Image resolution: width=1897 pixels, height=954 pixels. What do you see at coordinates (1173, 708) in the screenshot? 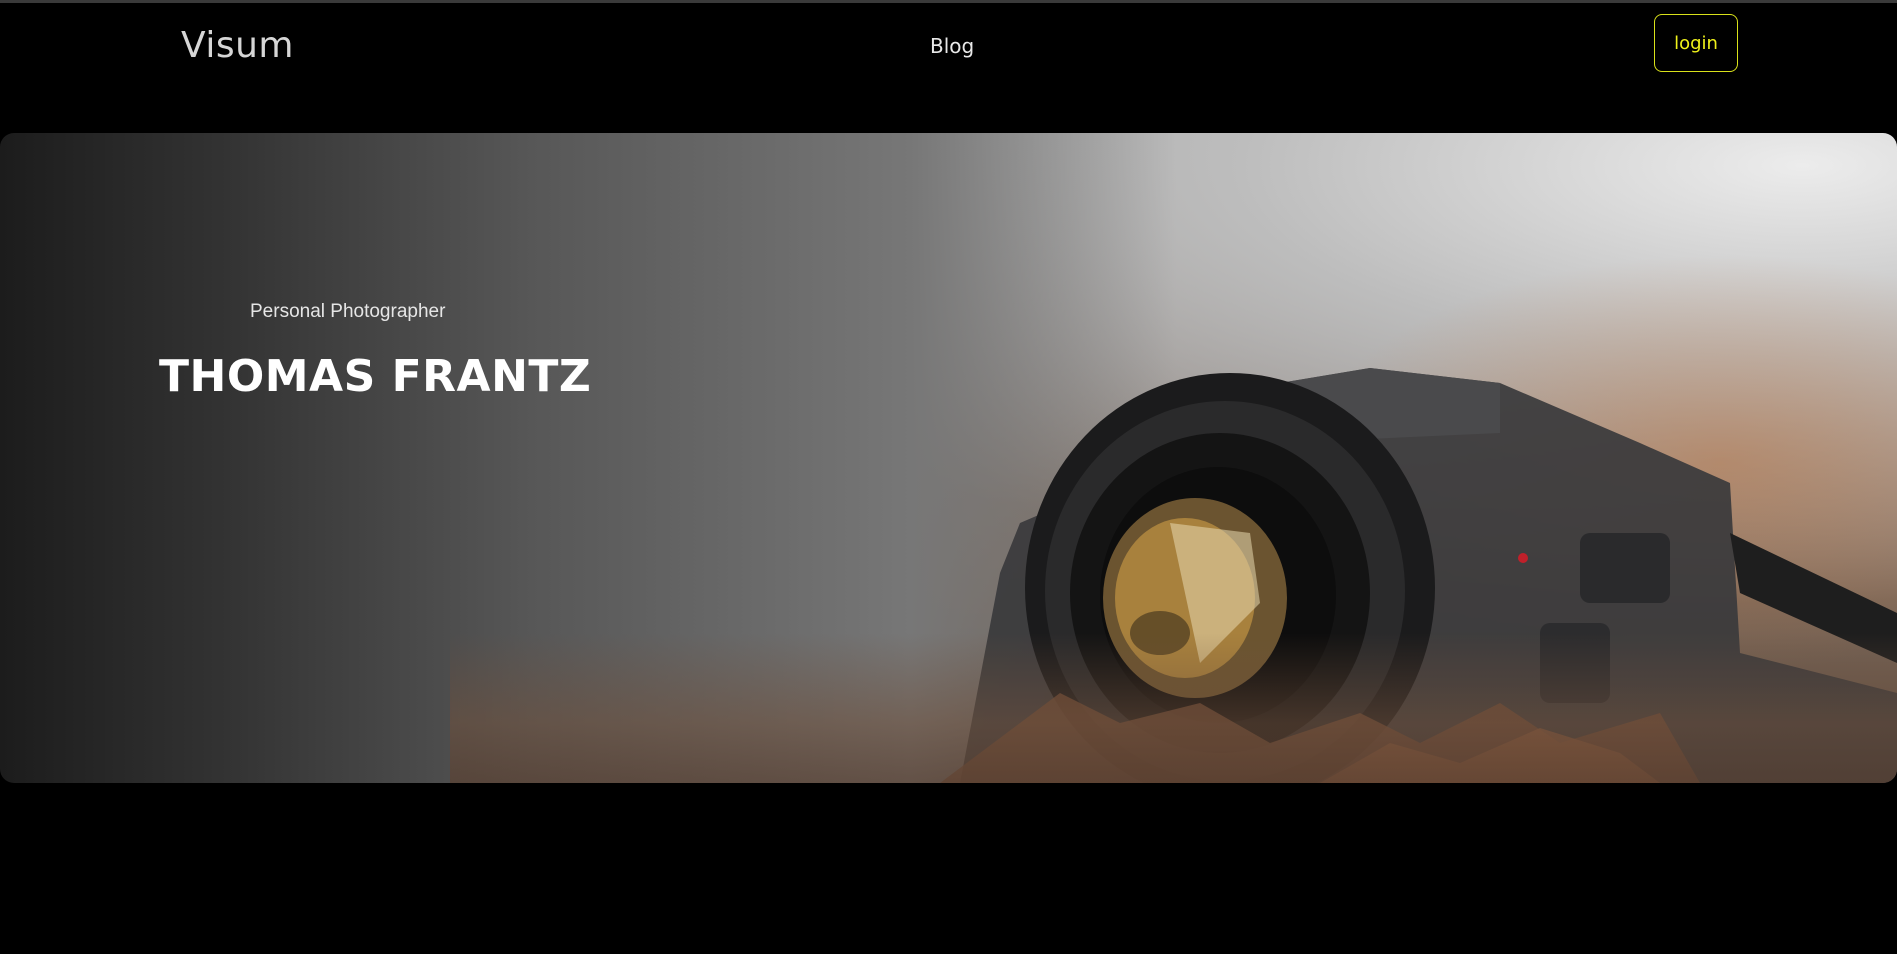
I see `hero-ground-shade` at bounding box center [1173, 708].